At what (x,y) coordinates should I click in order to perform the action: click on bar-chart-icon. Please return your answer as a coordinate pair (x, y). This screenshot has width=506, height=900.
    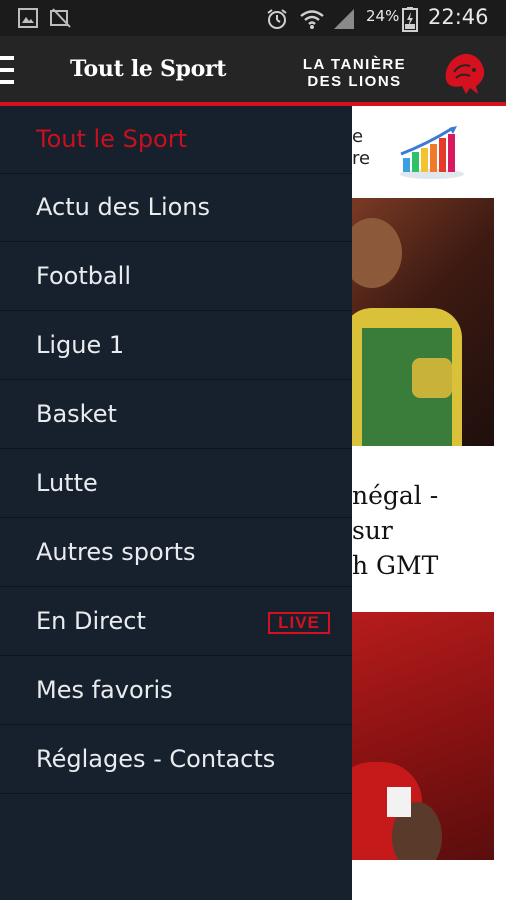
    Looking at the image, I should click on (432, 152).